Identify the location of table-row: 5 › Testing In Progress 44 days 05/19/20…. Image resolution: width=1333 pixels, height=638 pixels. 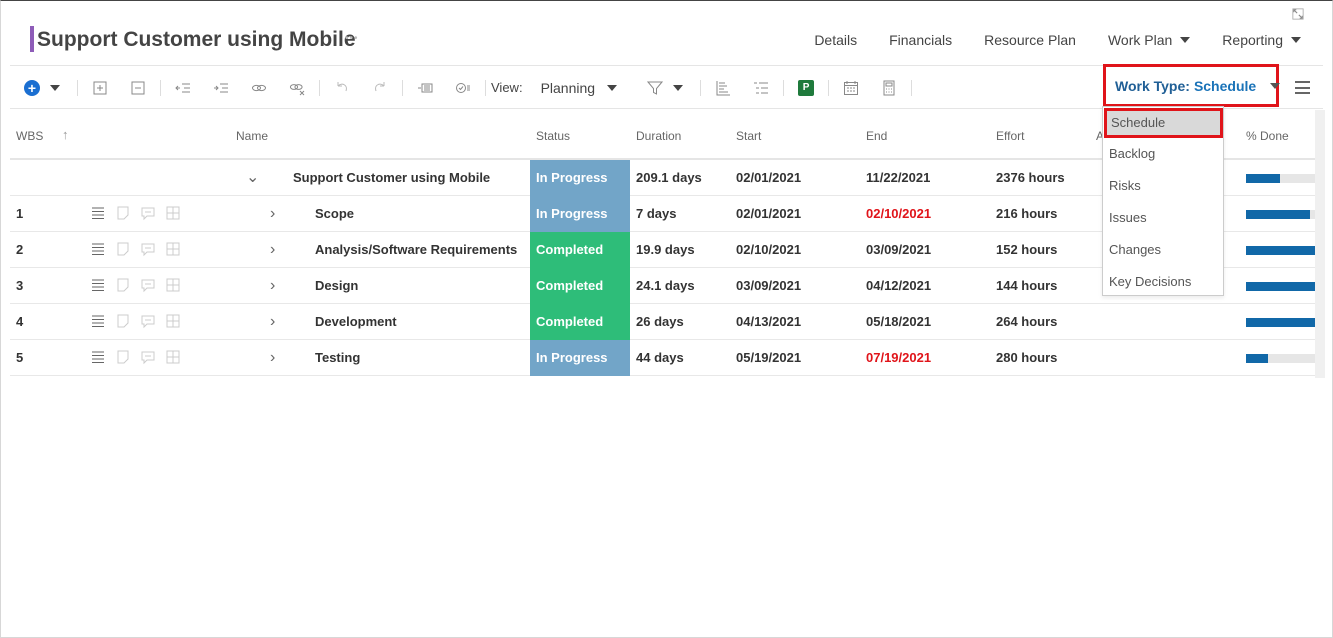
(663, 358).